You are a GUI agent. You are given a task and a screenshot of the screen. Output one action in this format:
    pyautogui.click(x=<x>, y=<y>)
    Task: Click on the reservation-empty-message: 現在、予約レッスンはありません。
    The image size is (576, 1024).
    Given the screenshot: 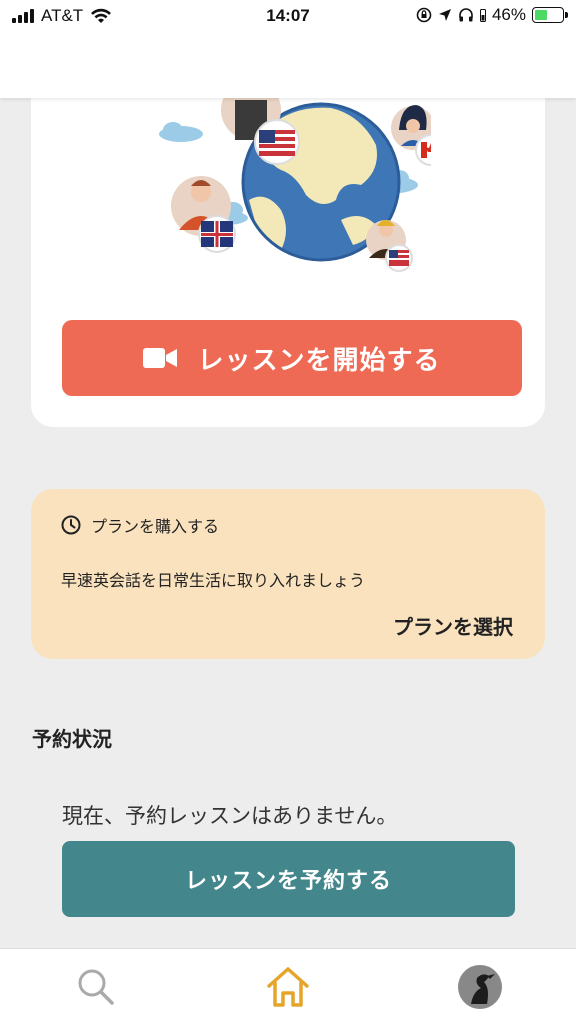 What is the action you would take?
    pyautogui.click(x=230, y=816)
    